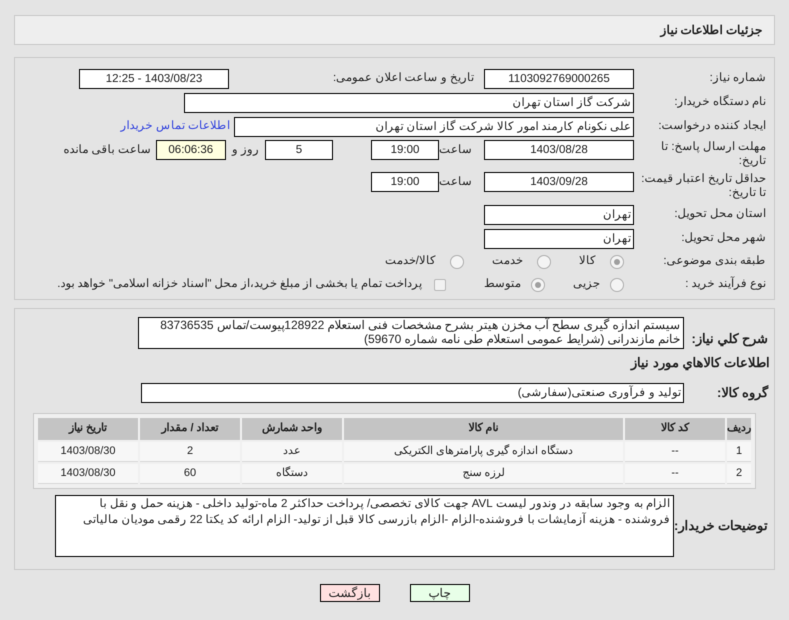 The image size is (789, 620). Describe the element at coordinates (154, 78) in the screenshot. I see `text-field: 1403/08/23 - 12:25` at that location.